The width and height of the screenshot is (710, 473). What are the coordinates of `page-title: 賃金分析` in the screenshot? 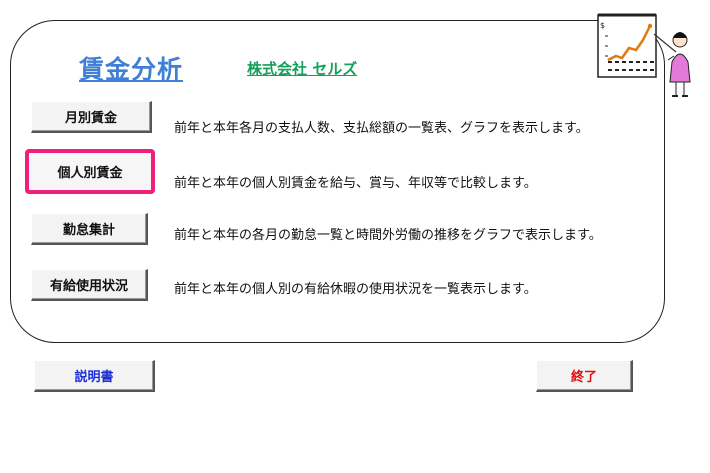 It's located at (131, 69).